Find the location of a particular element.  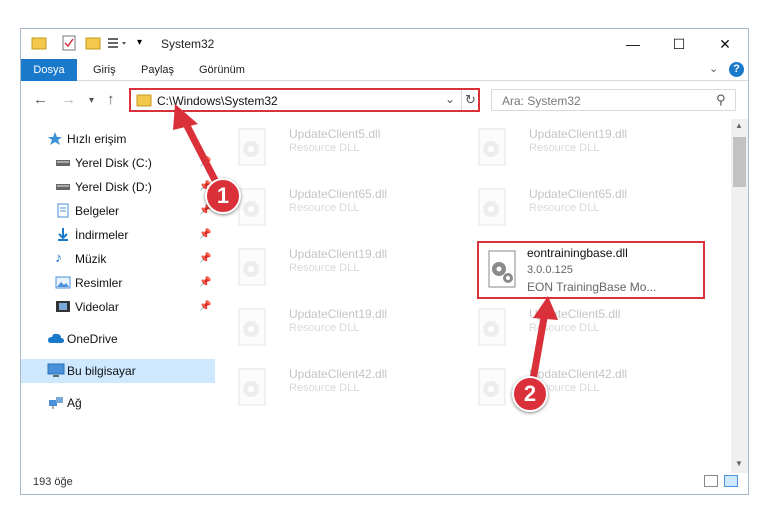

arrow-1-head is located at coordinates (185, 117).